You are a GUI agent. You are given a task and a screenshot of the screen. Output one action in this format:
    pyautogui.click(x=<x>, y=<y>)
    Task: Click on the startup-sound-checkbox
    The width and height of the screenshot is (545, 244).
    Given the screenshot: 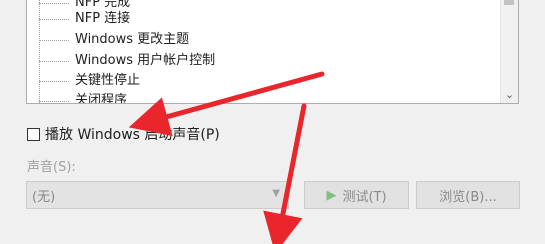 What is the action you would take?
    pyautogui.click(x=33, y=134)
    